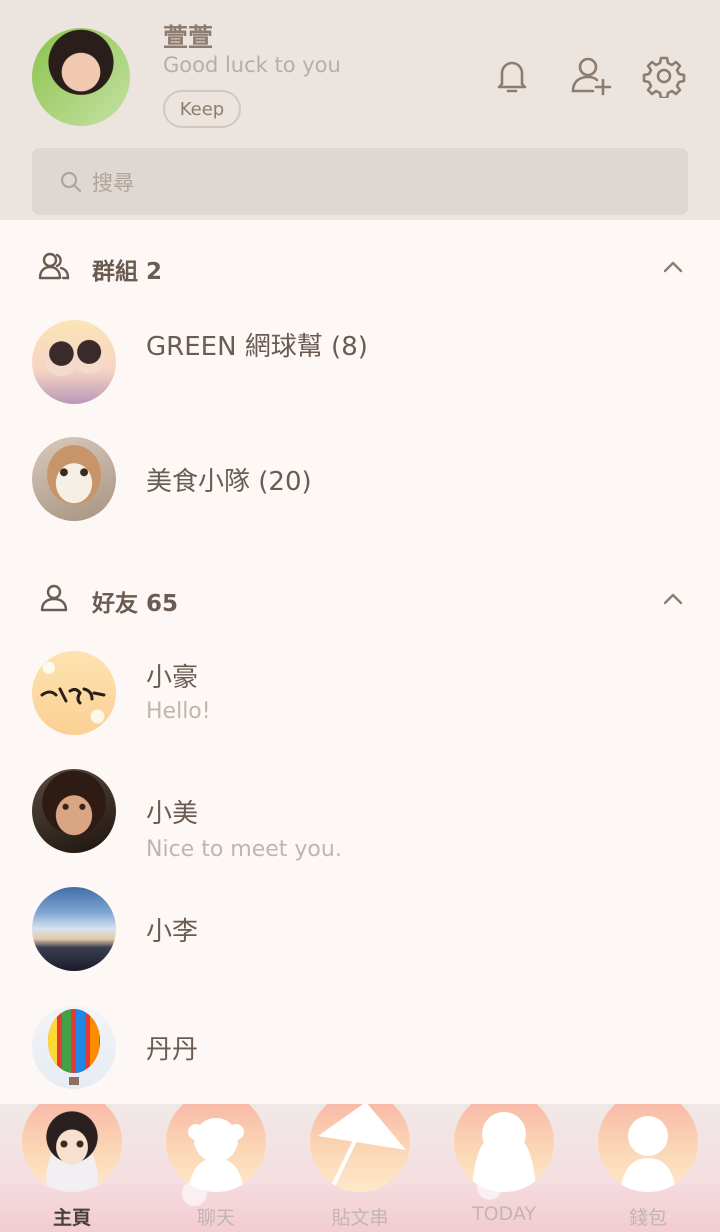 This screenshot has width=720, height=1232. I want to click on tab-chats: 聊天, so click(216, 1168).